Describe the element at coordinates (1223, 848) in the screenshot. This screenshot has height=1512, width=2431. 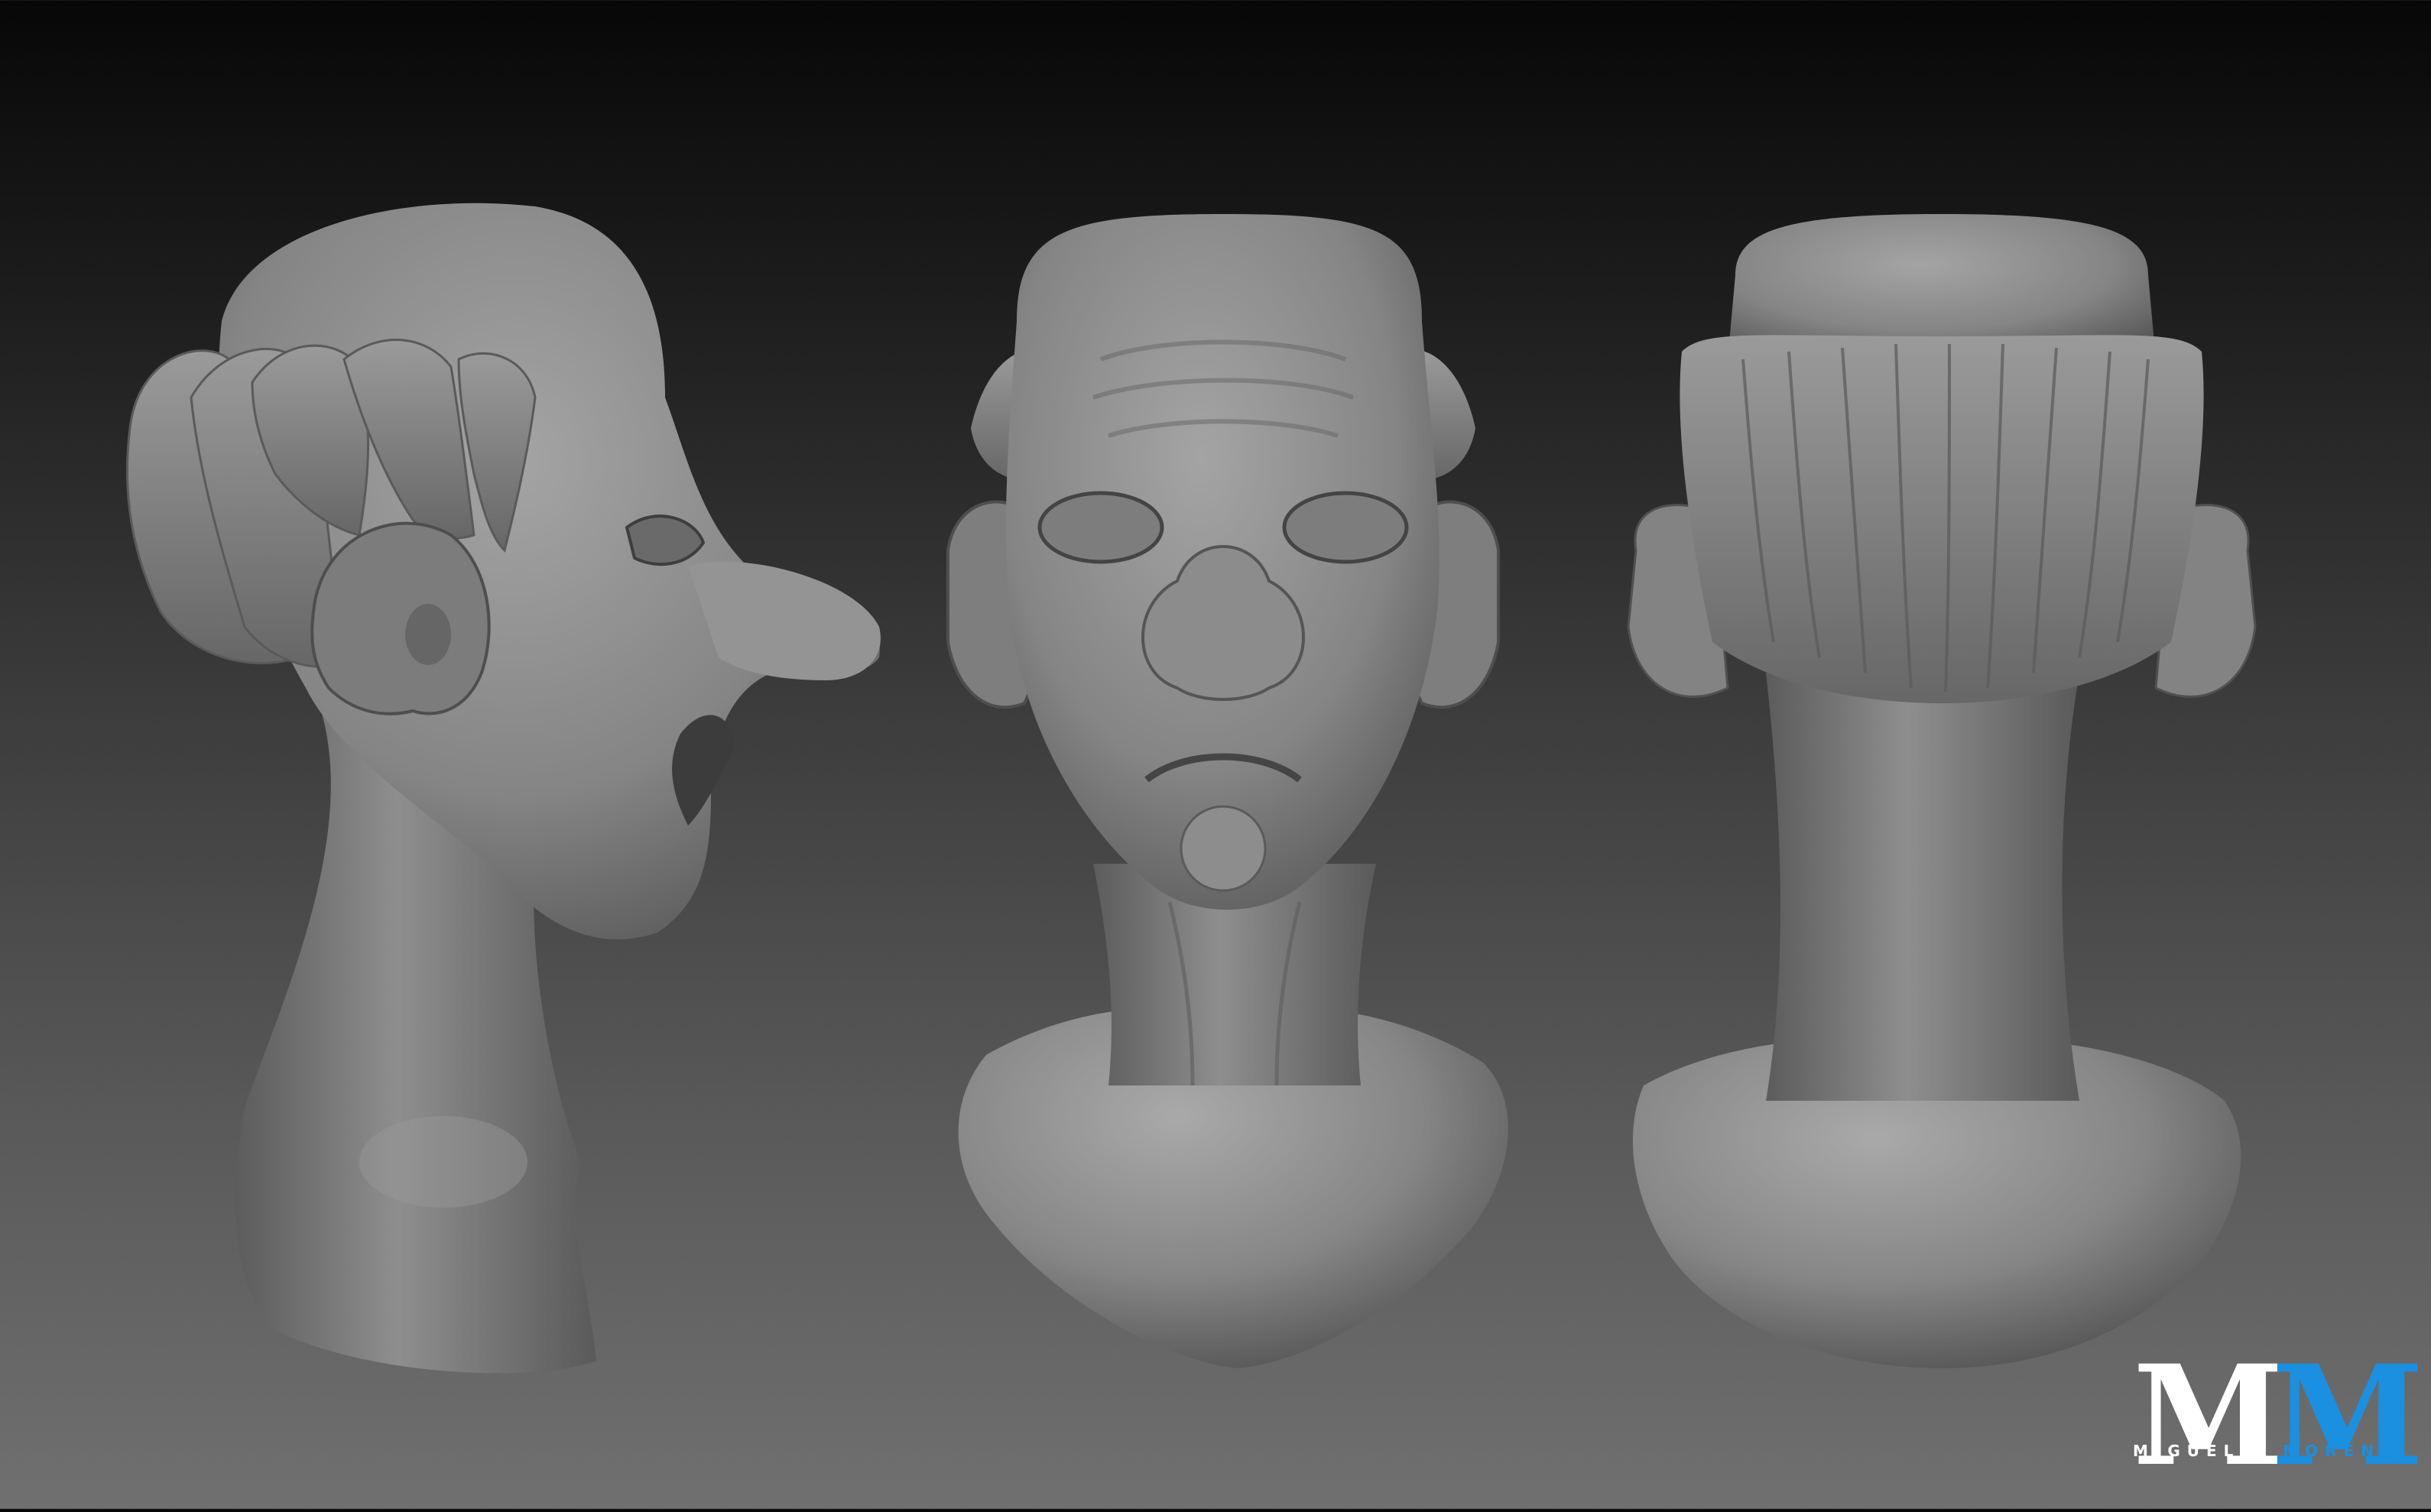
I see `front-chin` at that location.